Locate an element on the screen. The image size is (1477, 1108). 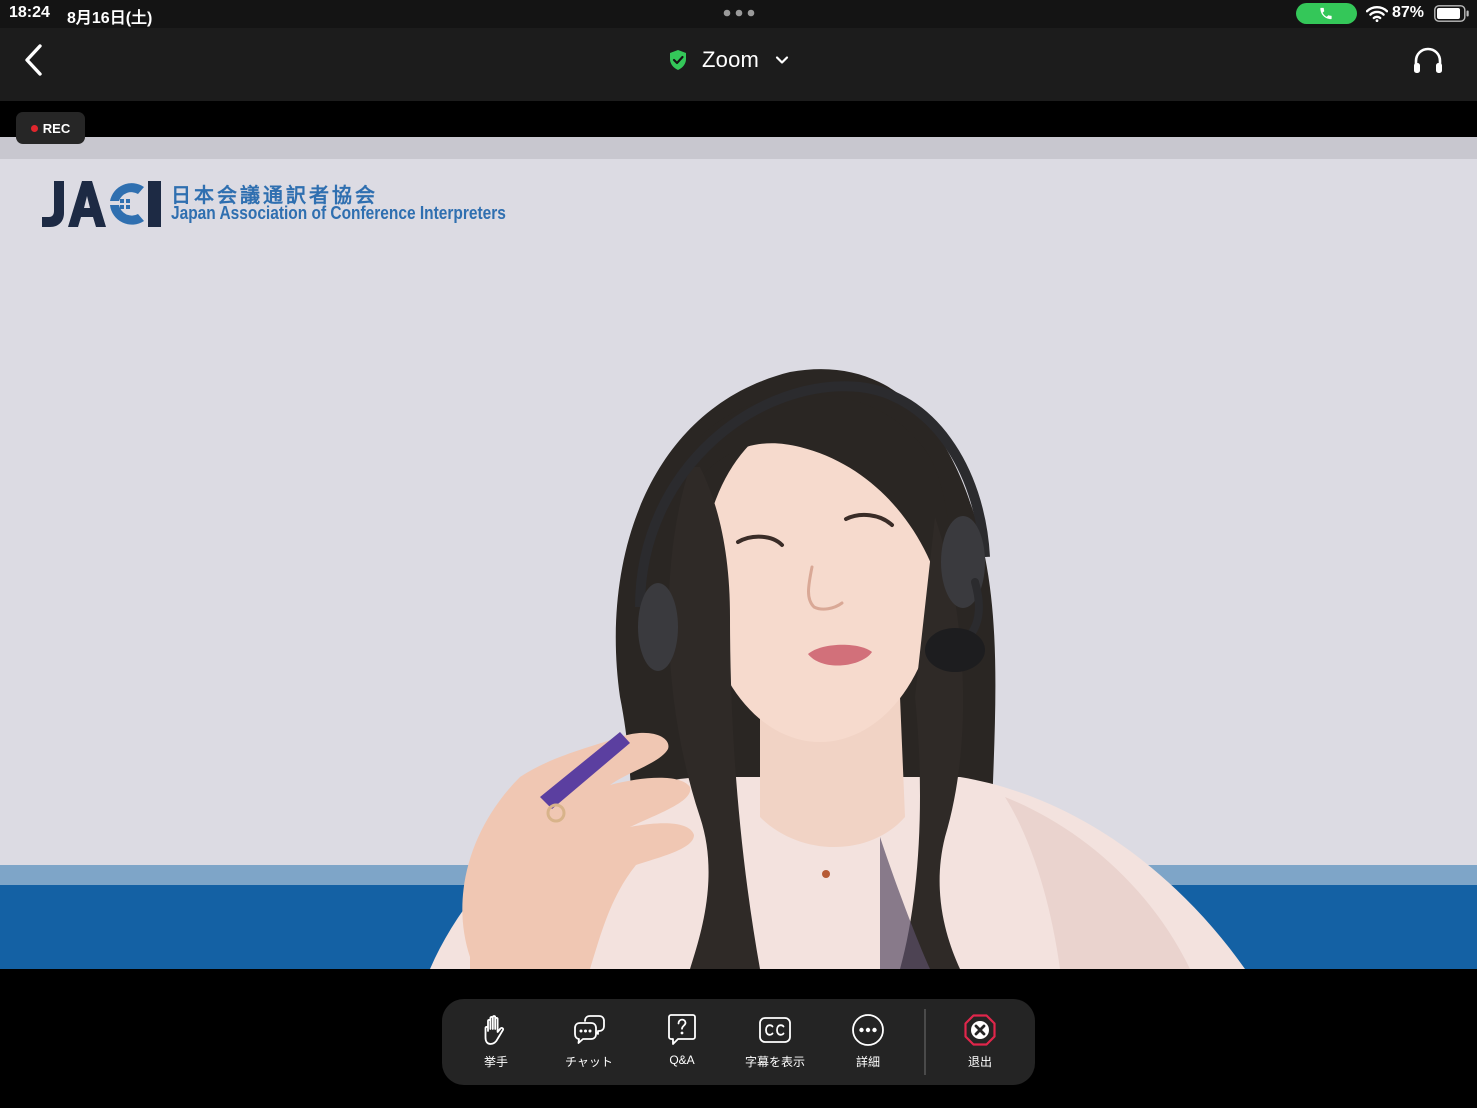
cc-icon is located at coordinates (775, 1030).